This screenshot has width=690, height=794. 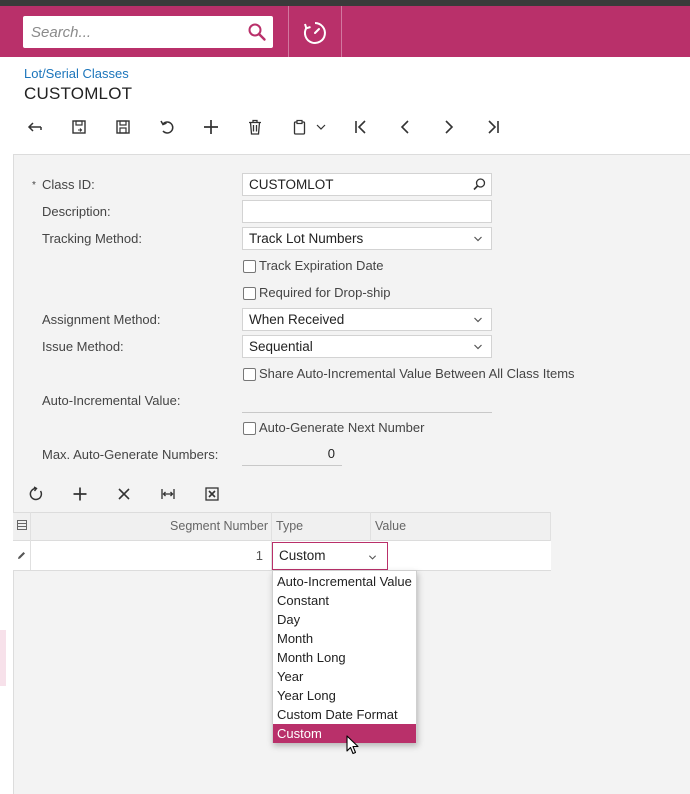 What do you see at coordinates (344, 600) in the screenshot?
I see `dropdown-option: Constant` at bounding box center [344, 600].